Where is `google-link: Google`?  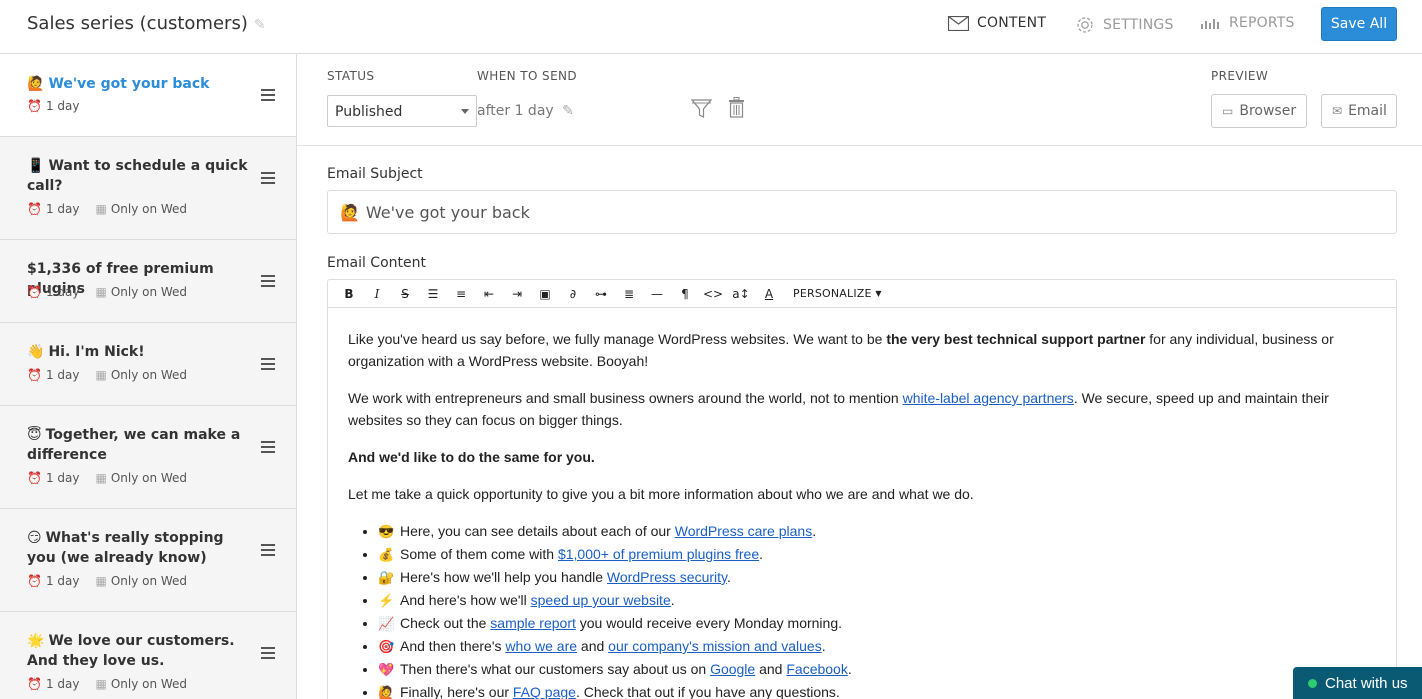 google-link: Google is located at coordinates (732, 669).